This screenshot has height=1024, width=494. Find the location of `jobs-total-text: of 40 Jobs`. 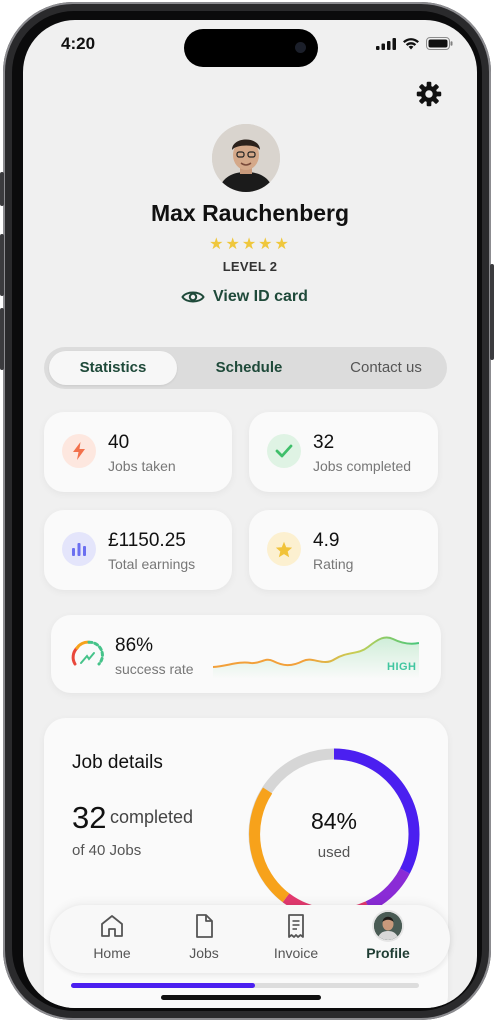

jobs-total-text: of 40 Jobs is located at coordinates (107, 850).